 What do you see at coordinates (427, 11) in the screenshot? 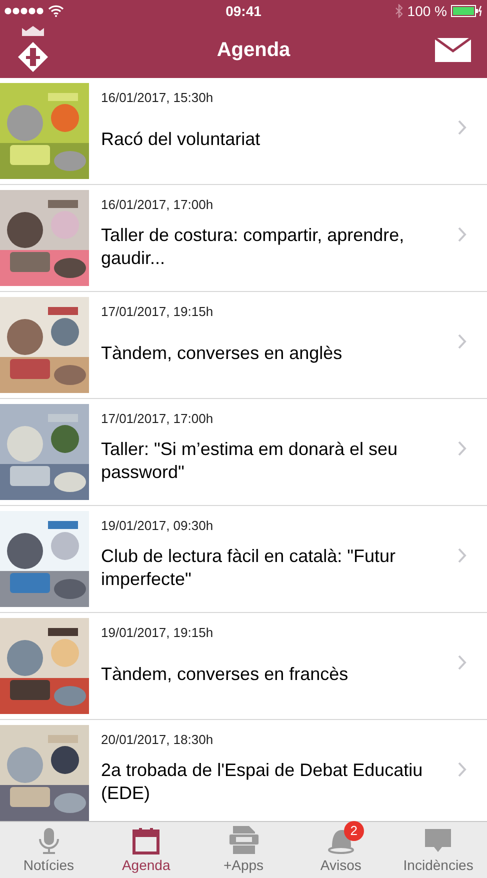
I see `battery-percentage: 100 %` at bounding box center [427, 11].